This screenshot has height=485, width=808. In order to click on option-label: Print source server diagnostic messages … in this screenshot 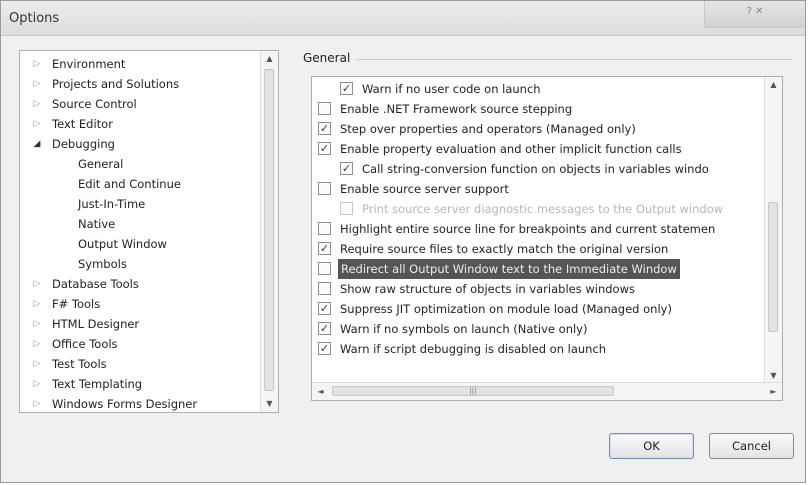, I will do `click(543, 209)`.